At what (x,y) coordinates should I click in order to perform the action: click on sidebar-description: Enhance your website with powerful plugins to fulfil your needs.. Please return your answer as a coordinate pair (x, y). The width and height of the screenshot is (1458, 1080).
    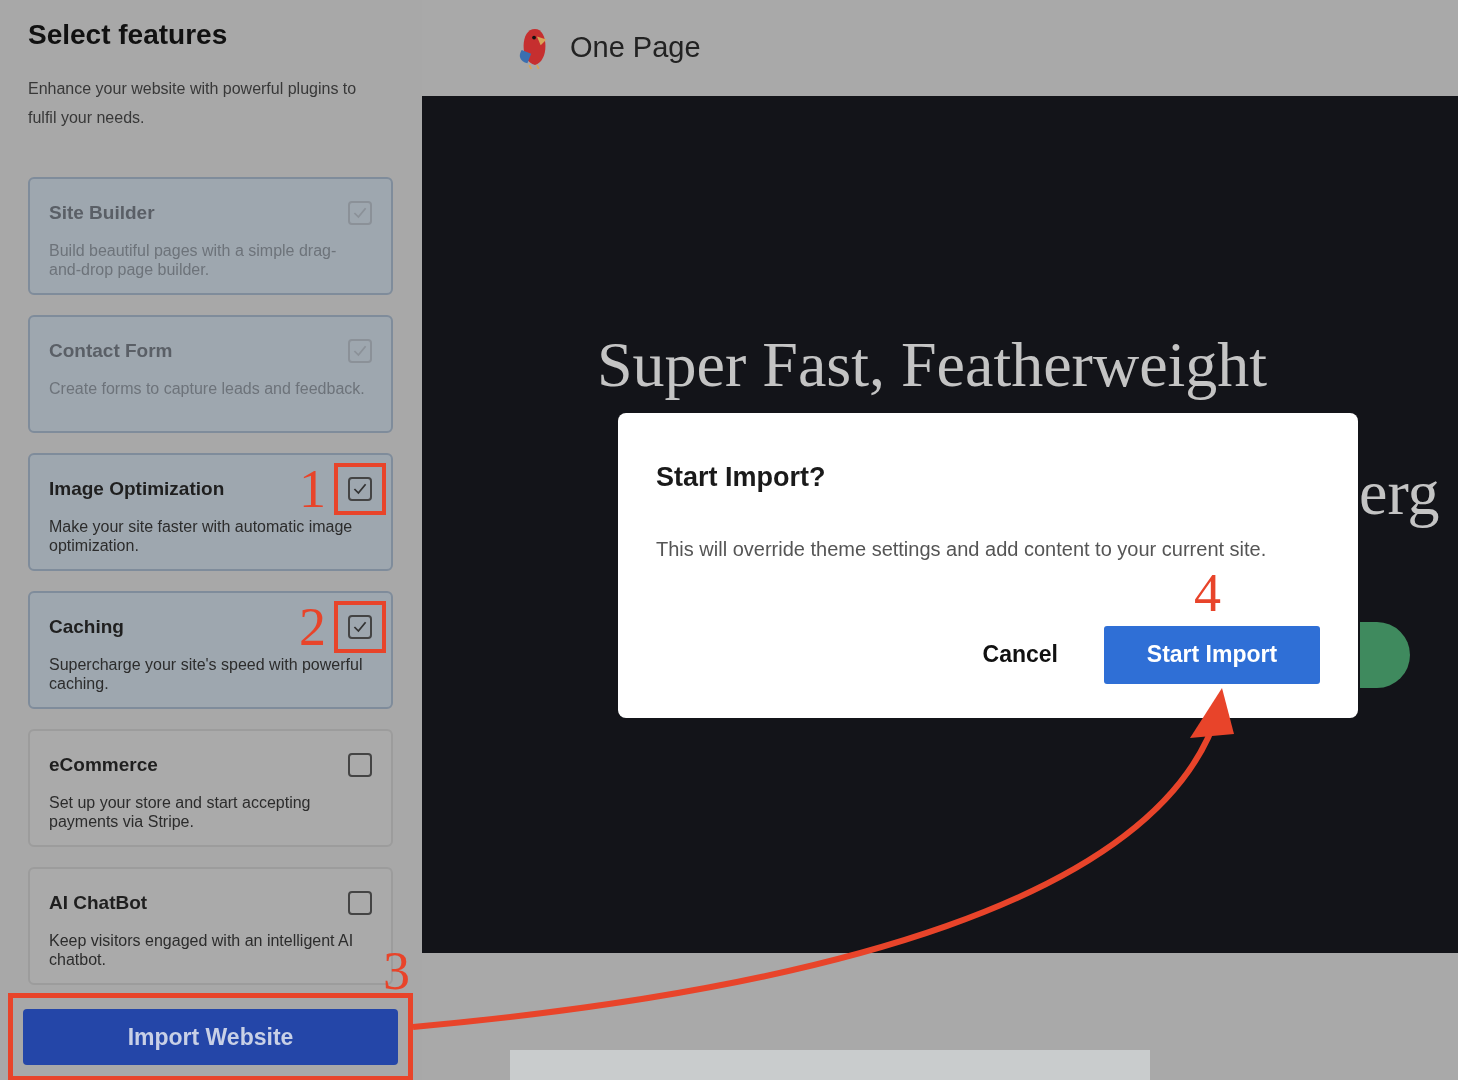
    Looking at the image, I should click on (193, 103).